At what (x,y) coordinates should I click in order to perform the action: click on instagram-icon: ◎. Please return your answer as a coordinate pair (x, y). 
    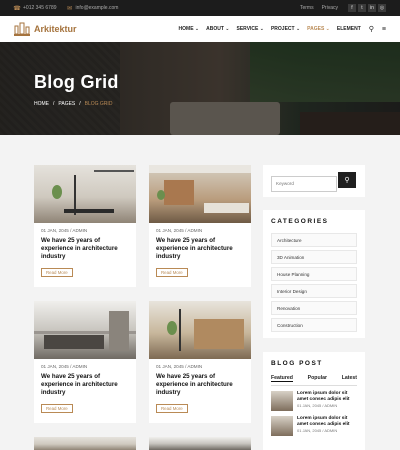
    Looking at the image, I should click on (382, 8).